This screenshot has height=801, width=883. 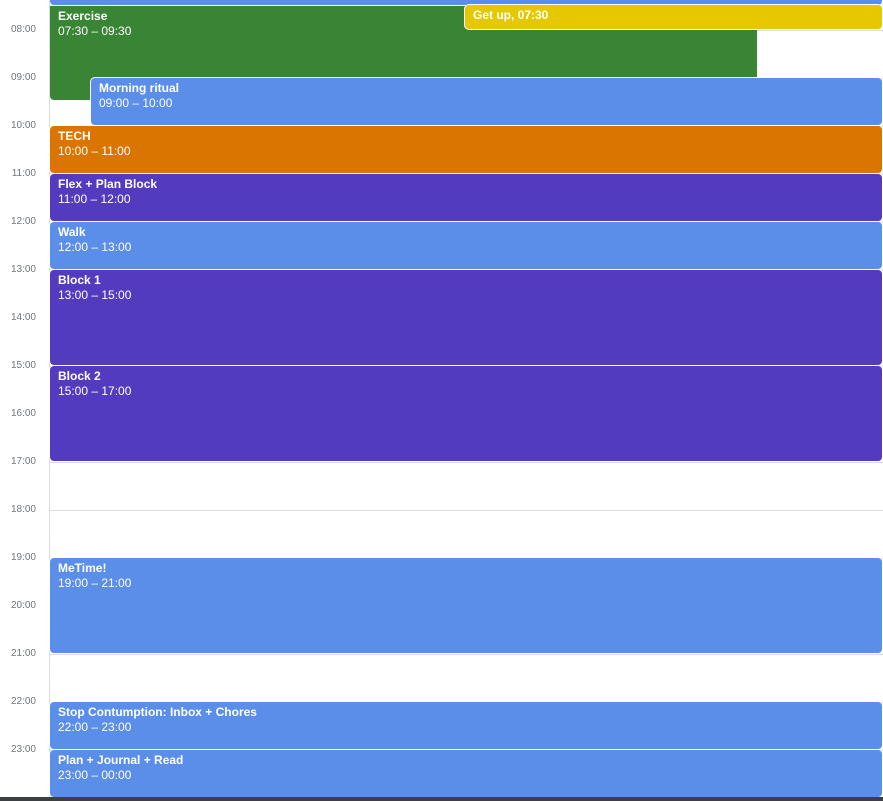 I want to click on hour-label: 23:00, so click(x=23, y=749).